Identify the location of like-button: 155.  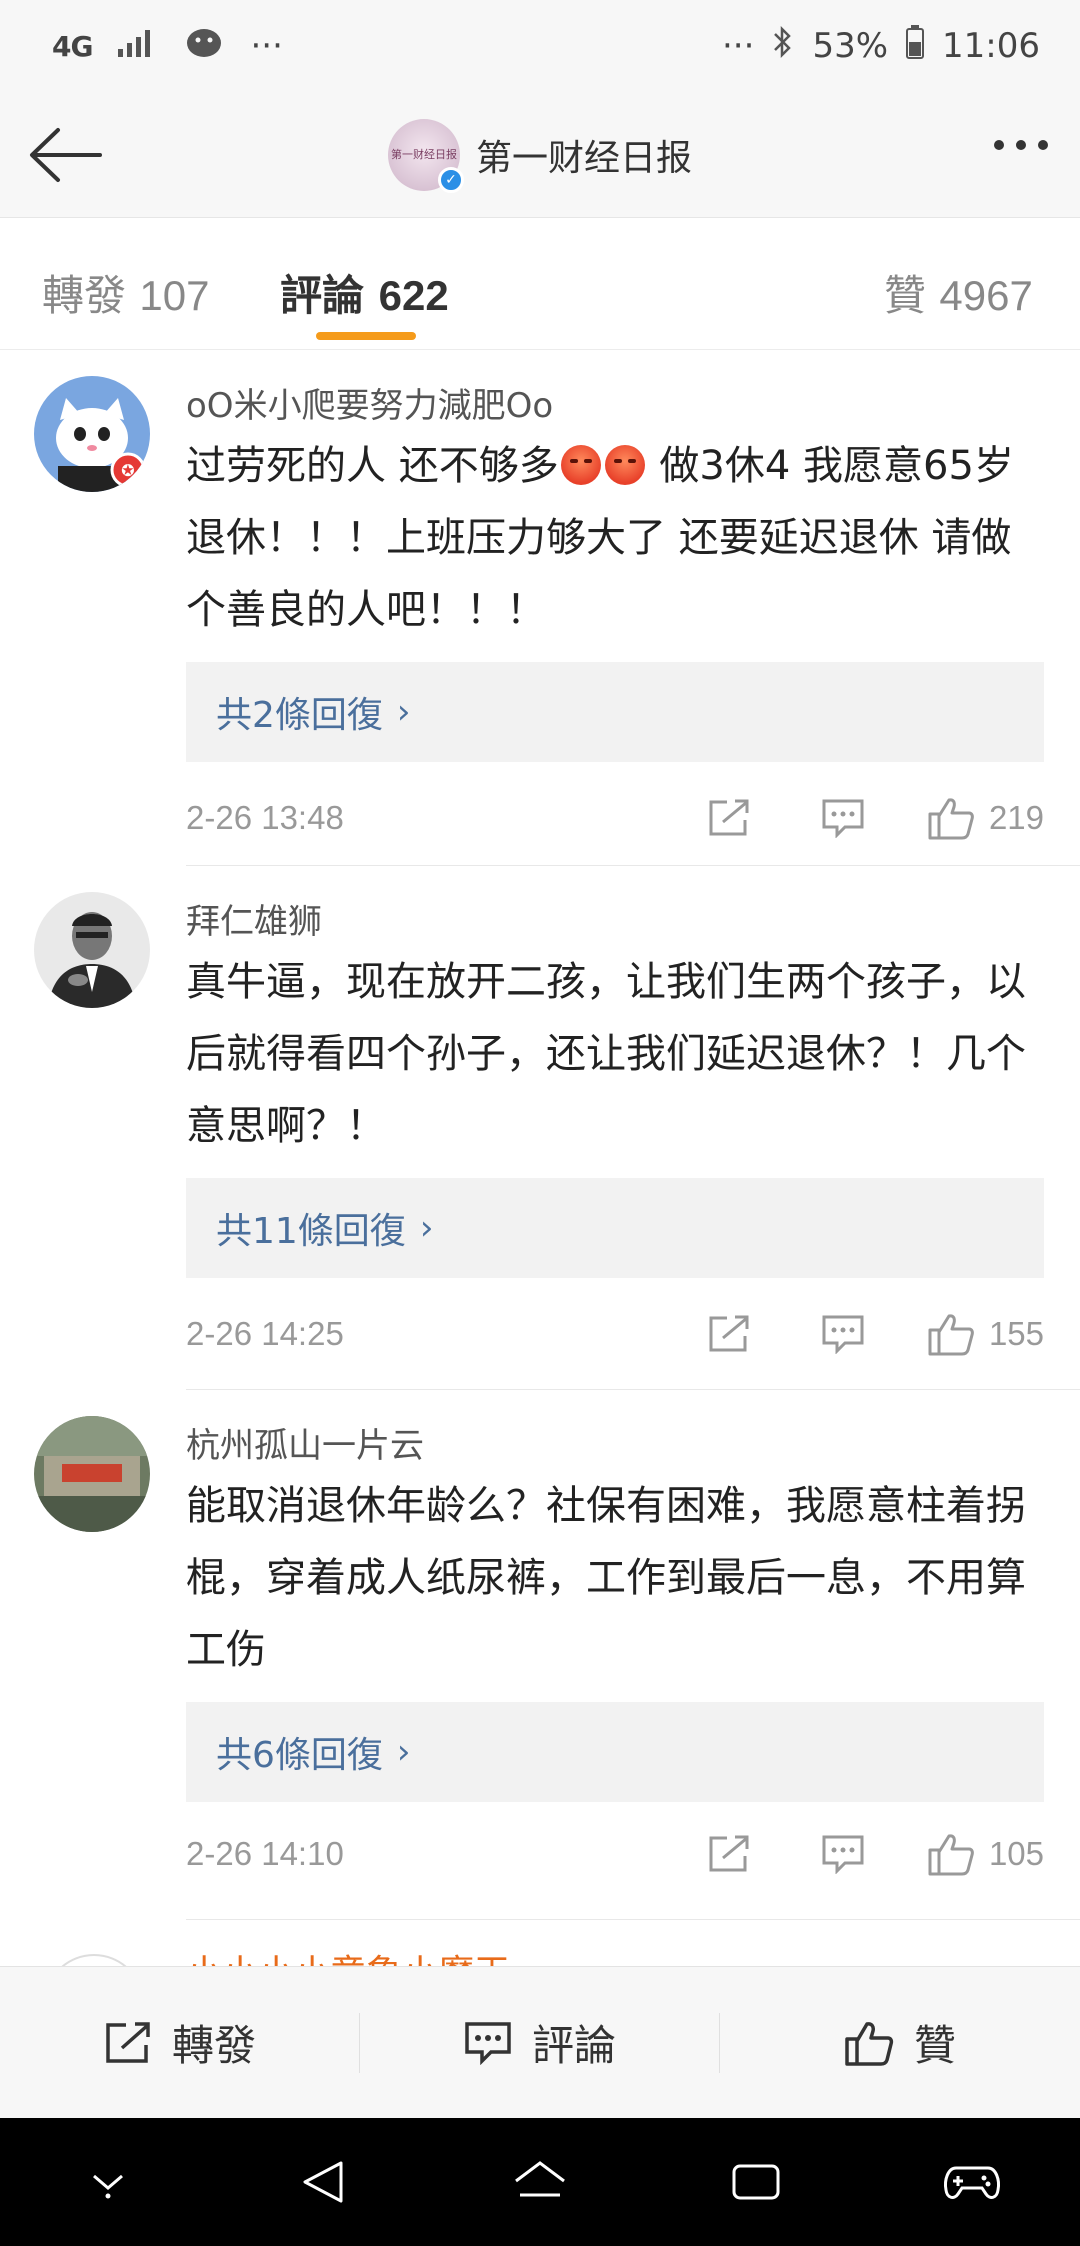
(985, 1334).